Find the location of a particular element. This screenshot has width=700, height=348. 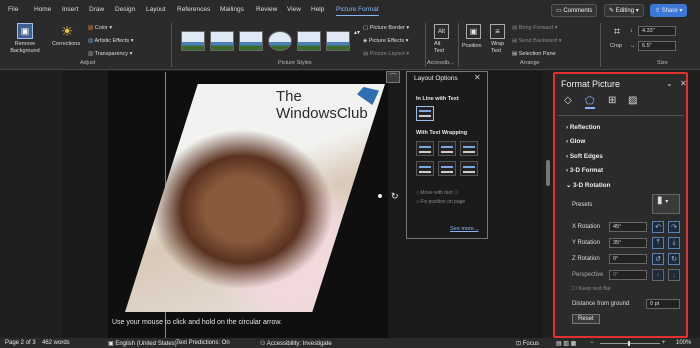

width-input: 6.5" is located at coordinates (657, 46).